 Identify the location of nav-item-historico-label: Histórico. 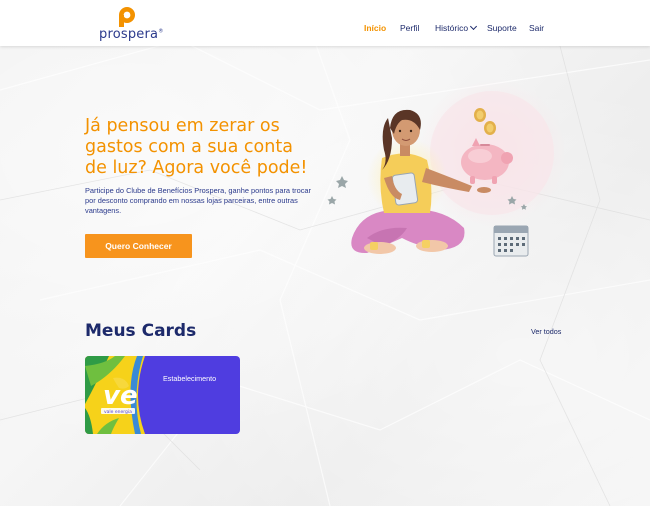
(452, 28).